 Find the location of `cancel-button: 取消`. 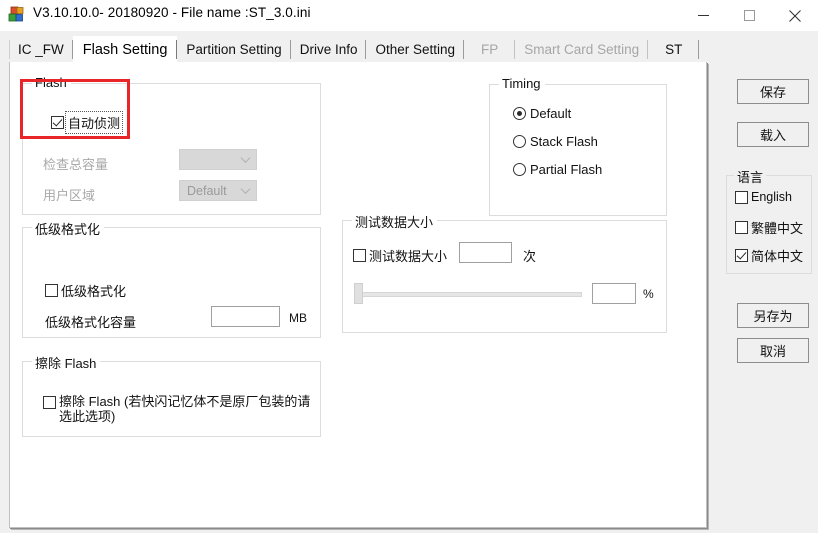

cancel-button: 取消 is located at coordinates (773, 350).